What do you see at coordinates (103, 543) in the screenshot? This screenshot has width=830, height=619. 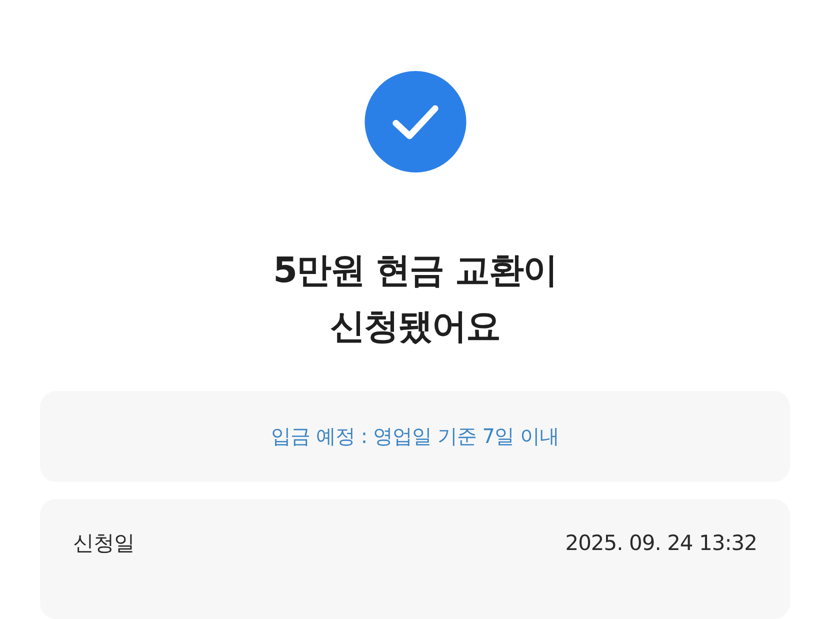 I see `detail-label: 신청일` at bounding box center [103, 543].